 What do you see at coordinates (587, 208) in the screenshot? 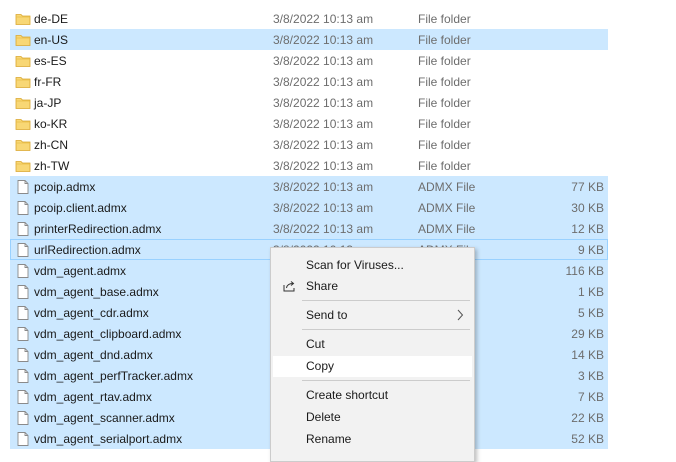
I see `file-size: 30 KB` at bounding box center [587, 208].